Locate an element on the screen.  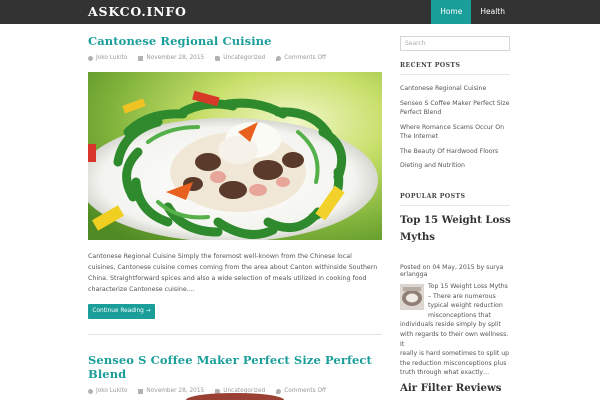
post-category: Uncategorized is located at coordinates (244, 58).